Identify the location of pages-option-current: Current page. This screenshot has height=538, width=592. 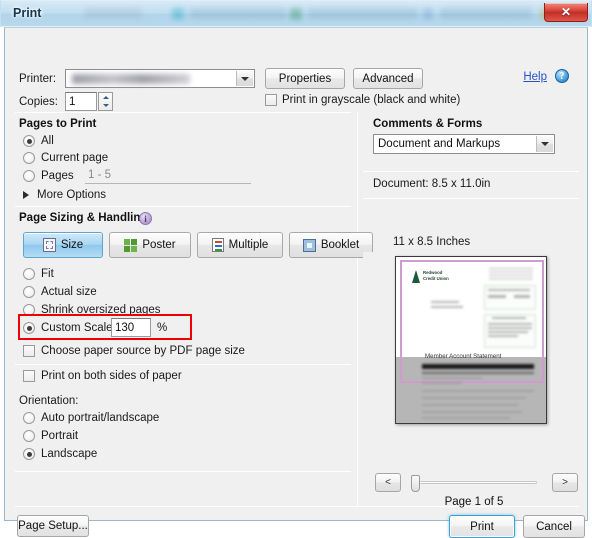
(65, 158).